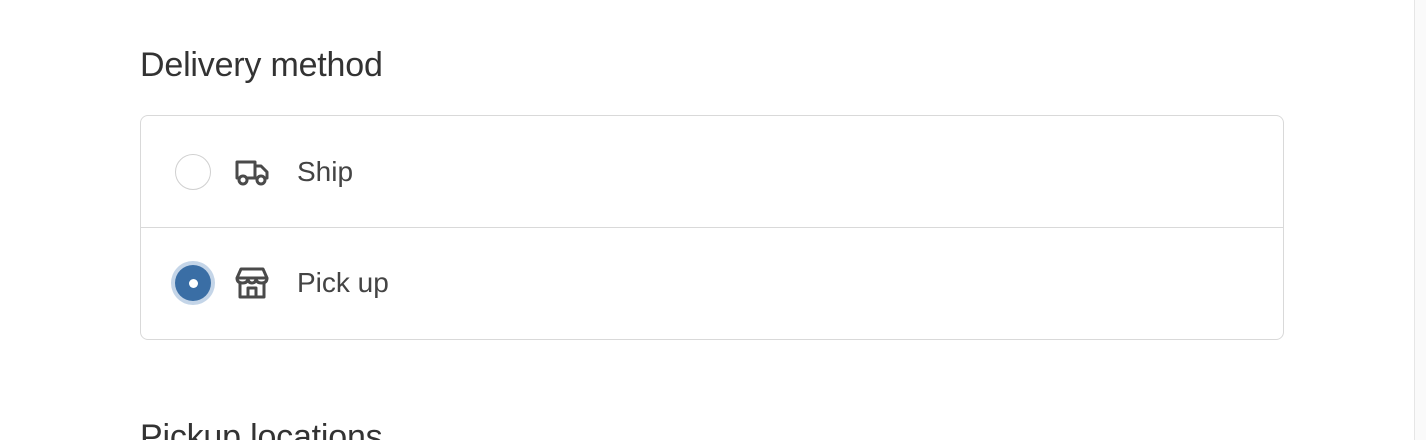 The width and height of the screenshot is (1426, 440). What do you see at coordinates (325, 171) in the screenshot?
I see `ship-label: Ship` at bounding box center [325, 171].